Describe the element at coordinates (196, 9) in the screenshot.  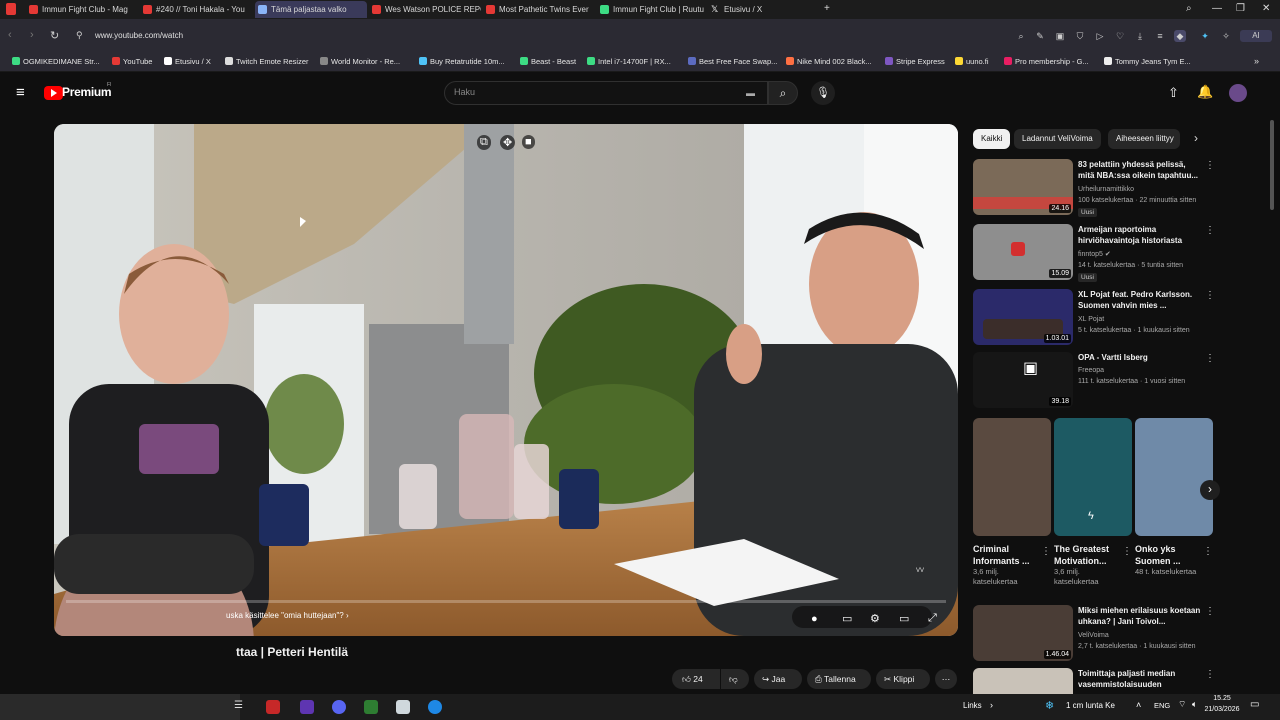
I see `tab-1: #240 // Toni Hakala - You` at that location.